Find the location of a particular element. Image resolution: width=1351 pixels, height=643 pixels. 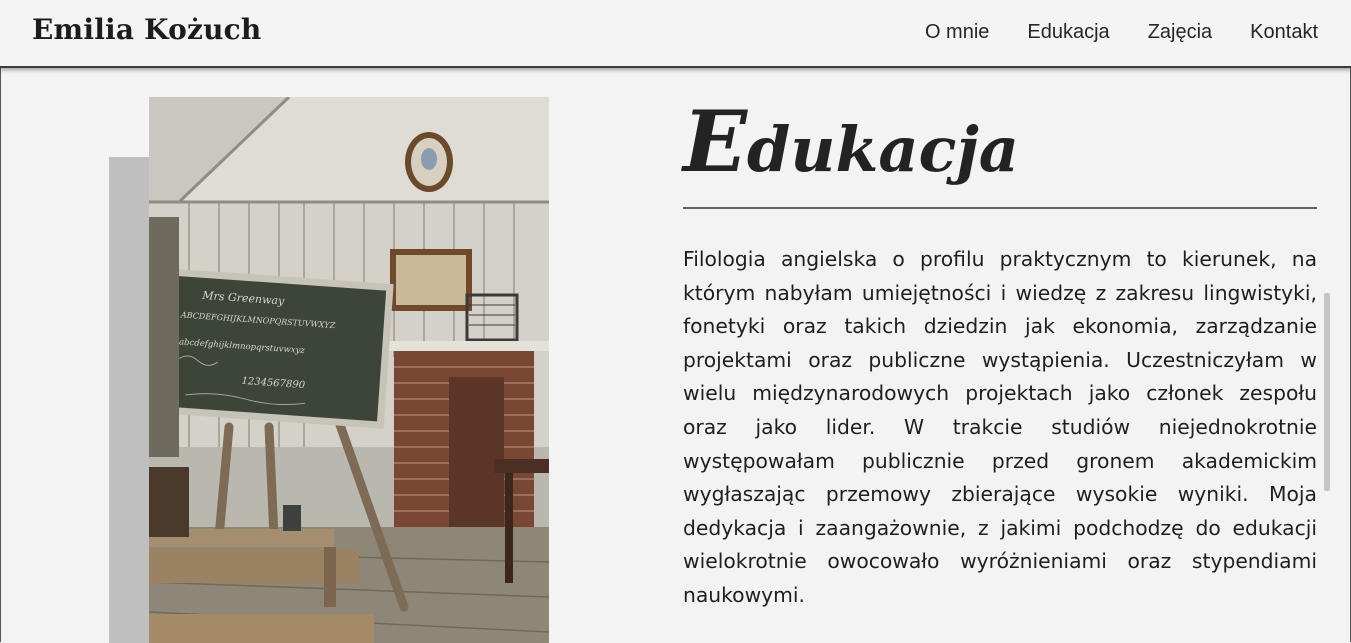

scrollbar-thumb is located at coordinates (1327, 392).